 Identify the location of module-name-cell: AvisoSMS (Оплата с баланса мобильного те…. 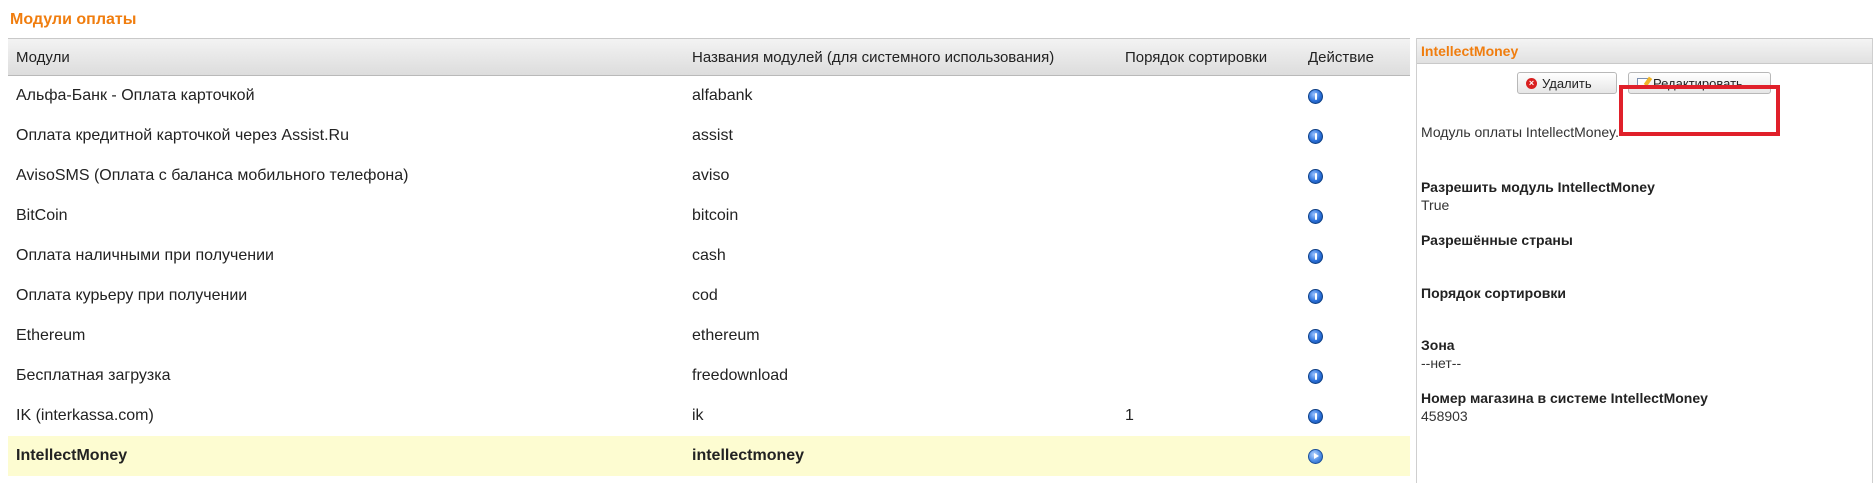
(212, 175).